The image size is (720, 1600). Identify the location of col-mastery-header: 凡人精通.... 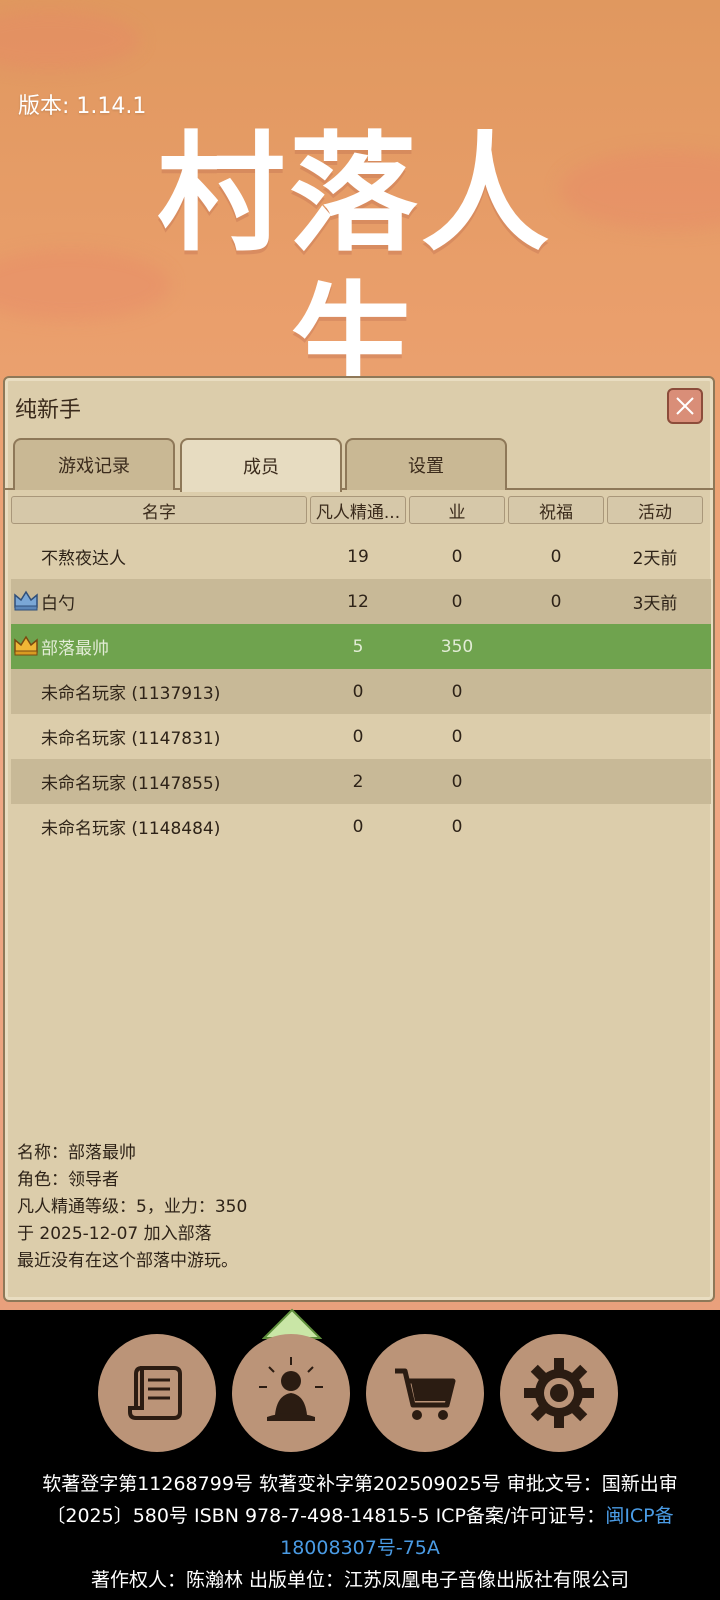
(358, 510).